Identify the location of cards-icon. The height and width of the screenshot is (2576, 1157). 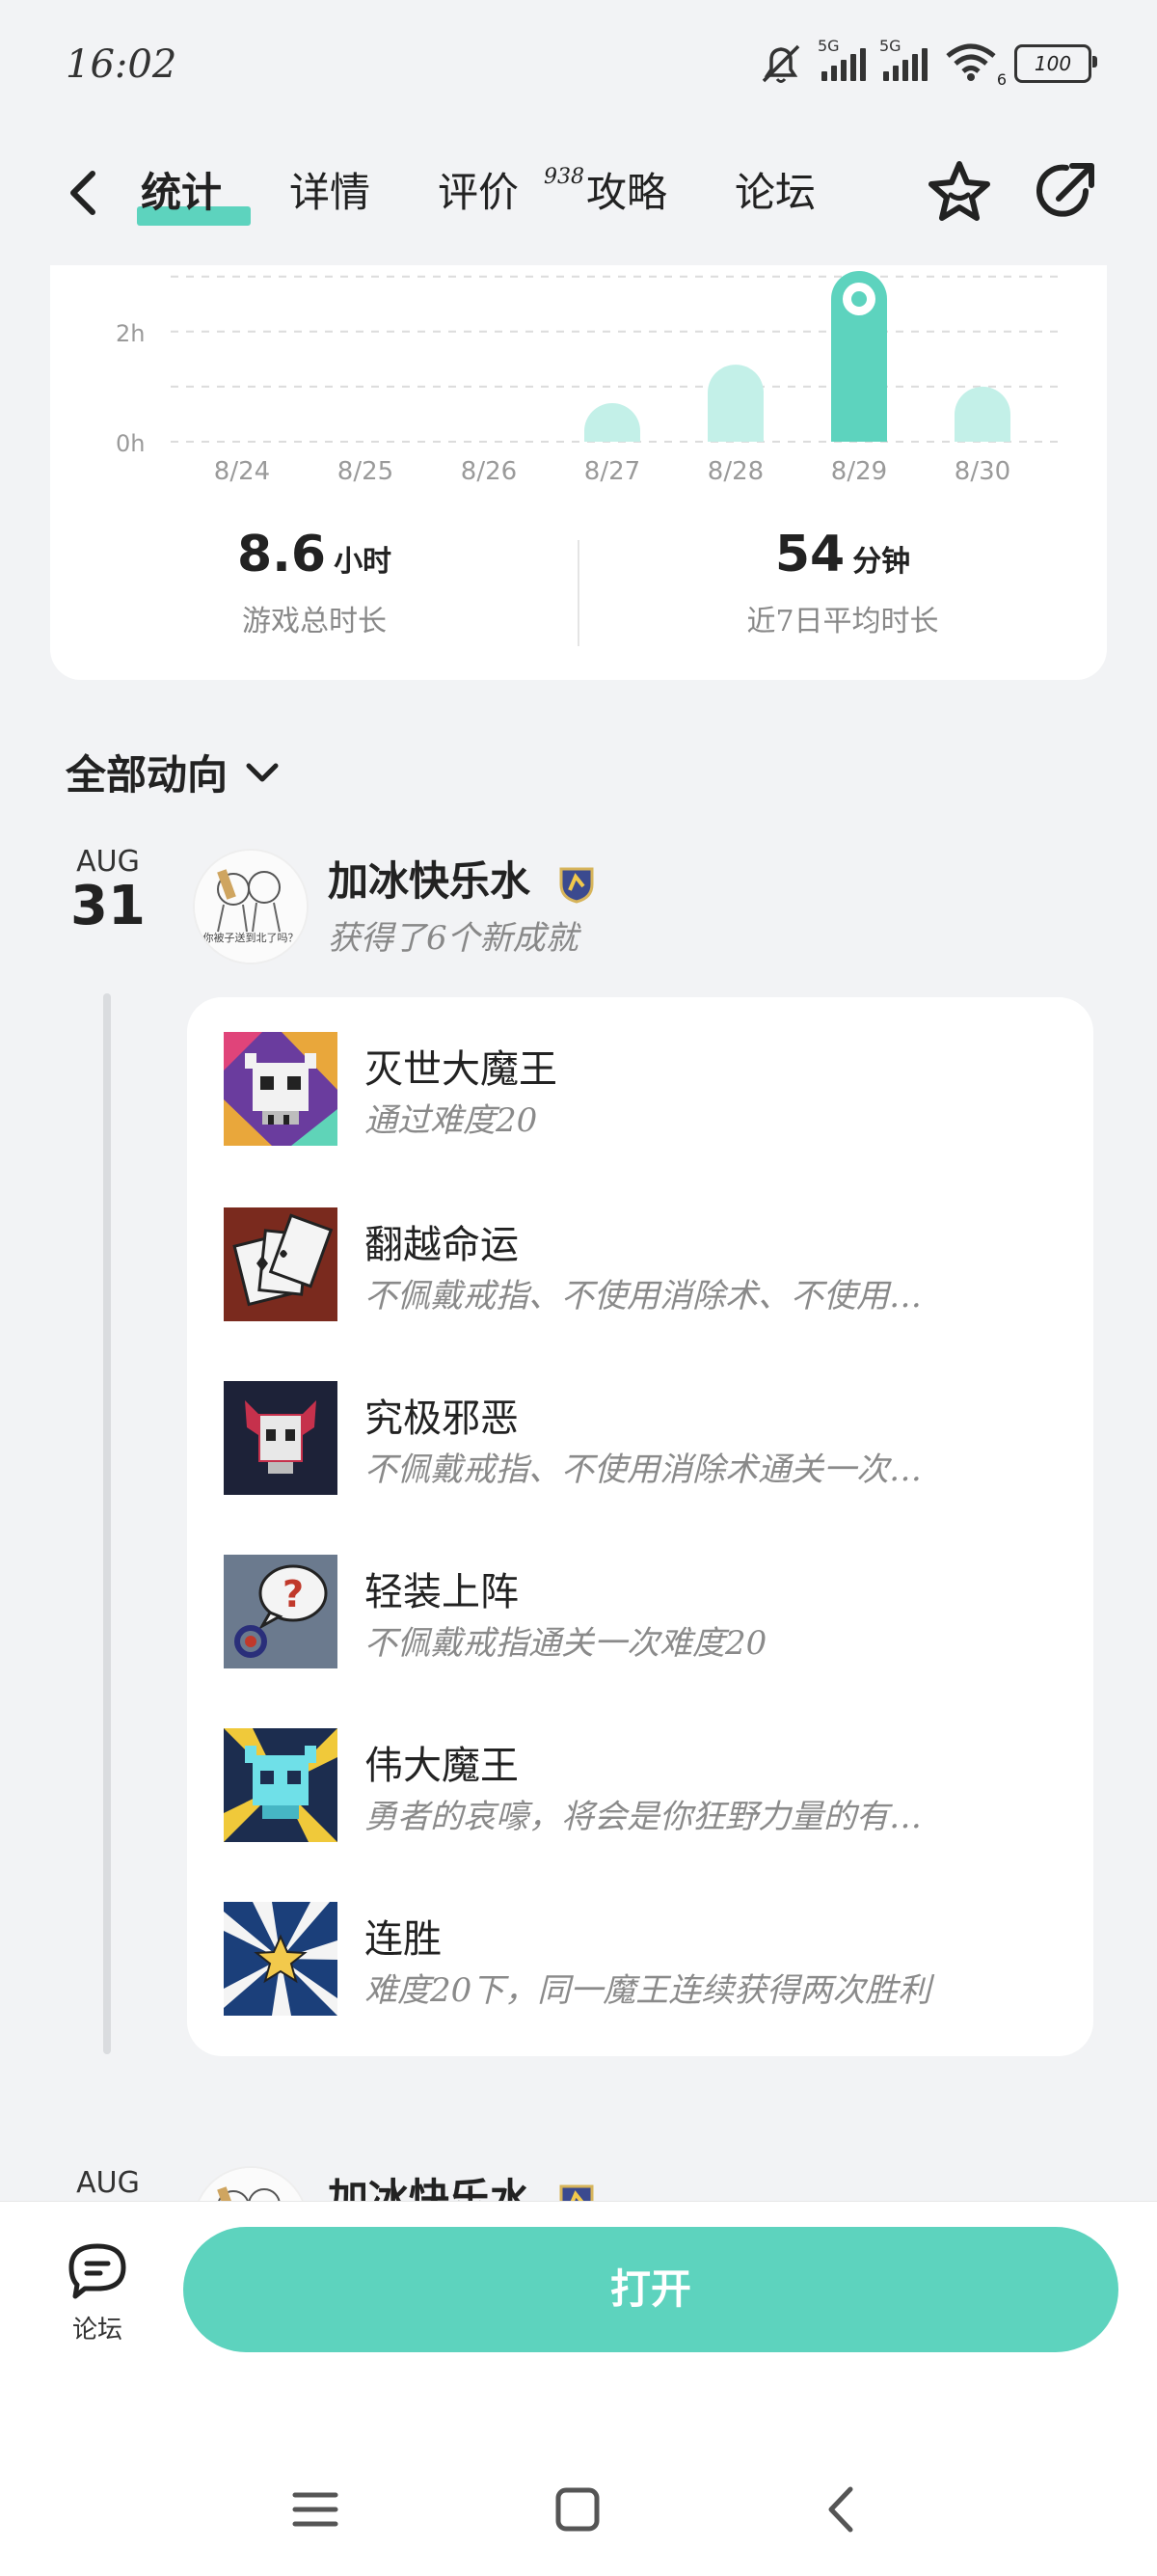
(280, 1264).